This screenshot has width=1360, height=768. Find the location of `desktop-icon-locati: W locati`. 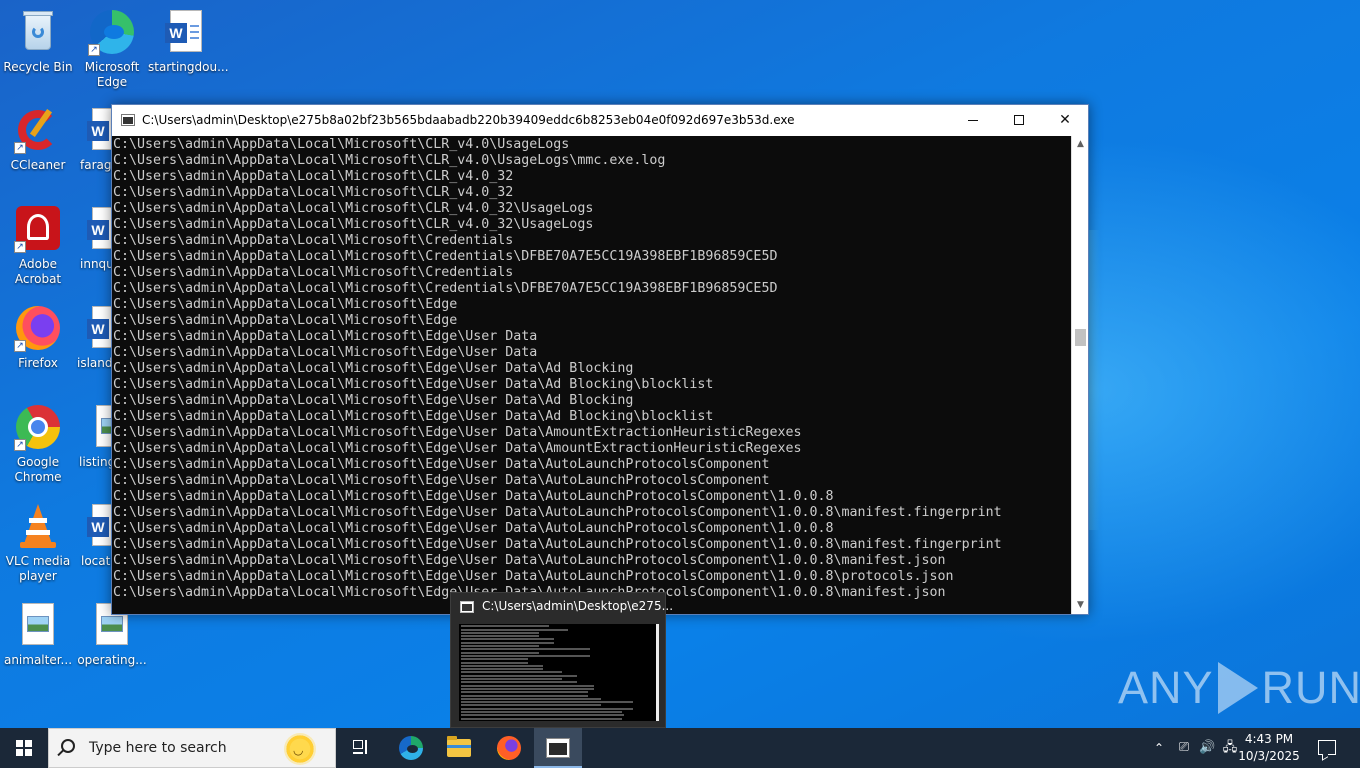

desktop-icon-locati: W locati is located at coordinates (94, 535).